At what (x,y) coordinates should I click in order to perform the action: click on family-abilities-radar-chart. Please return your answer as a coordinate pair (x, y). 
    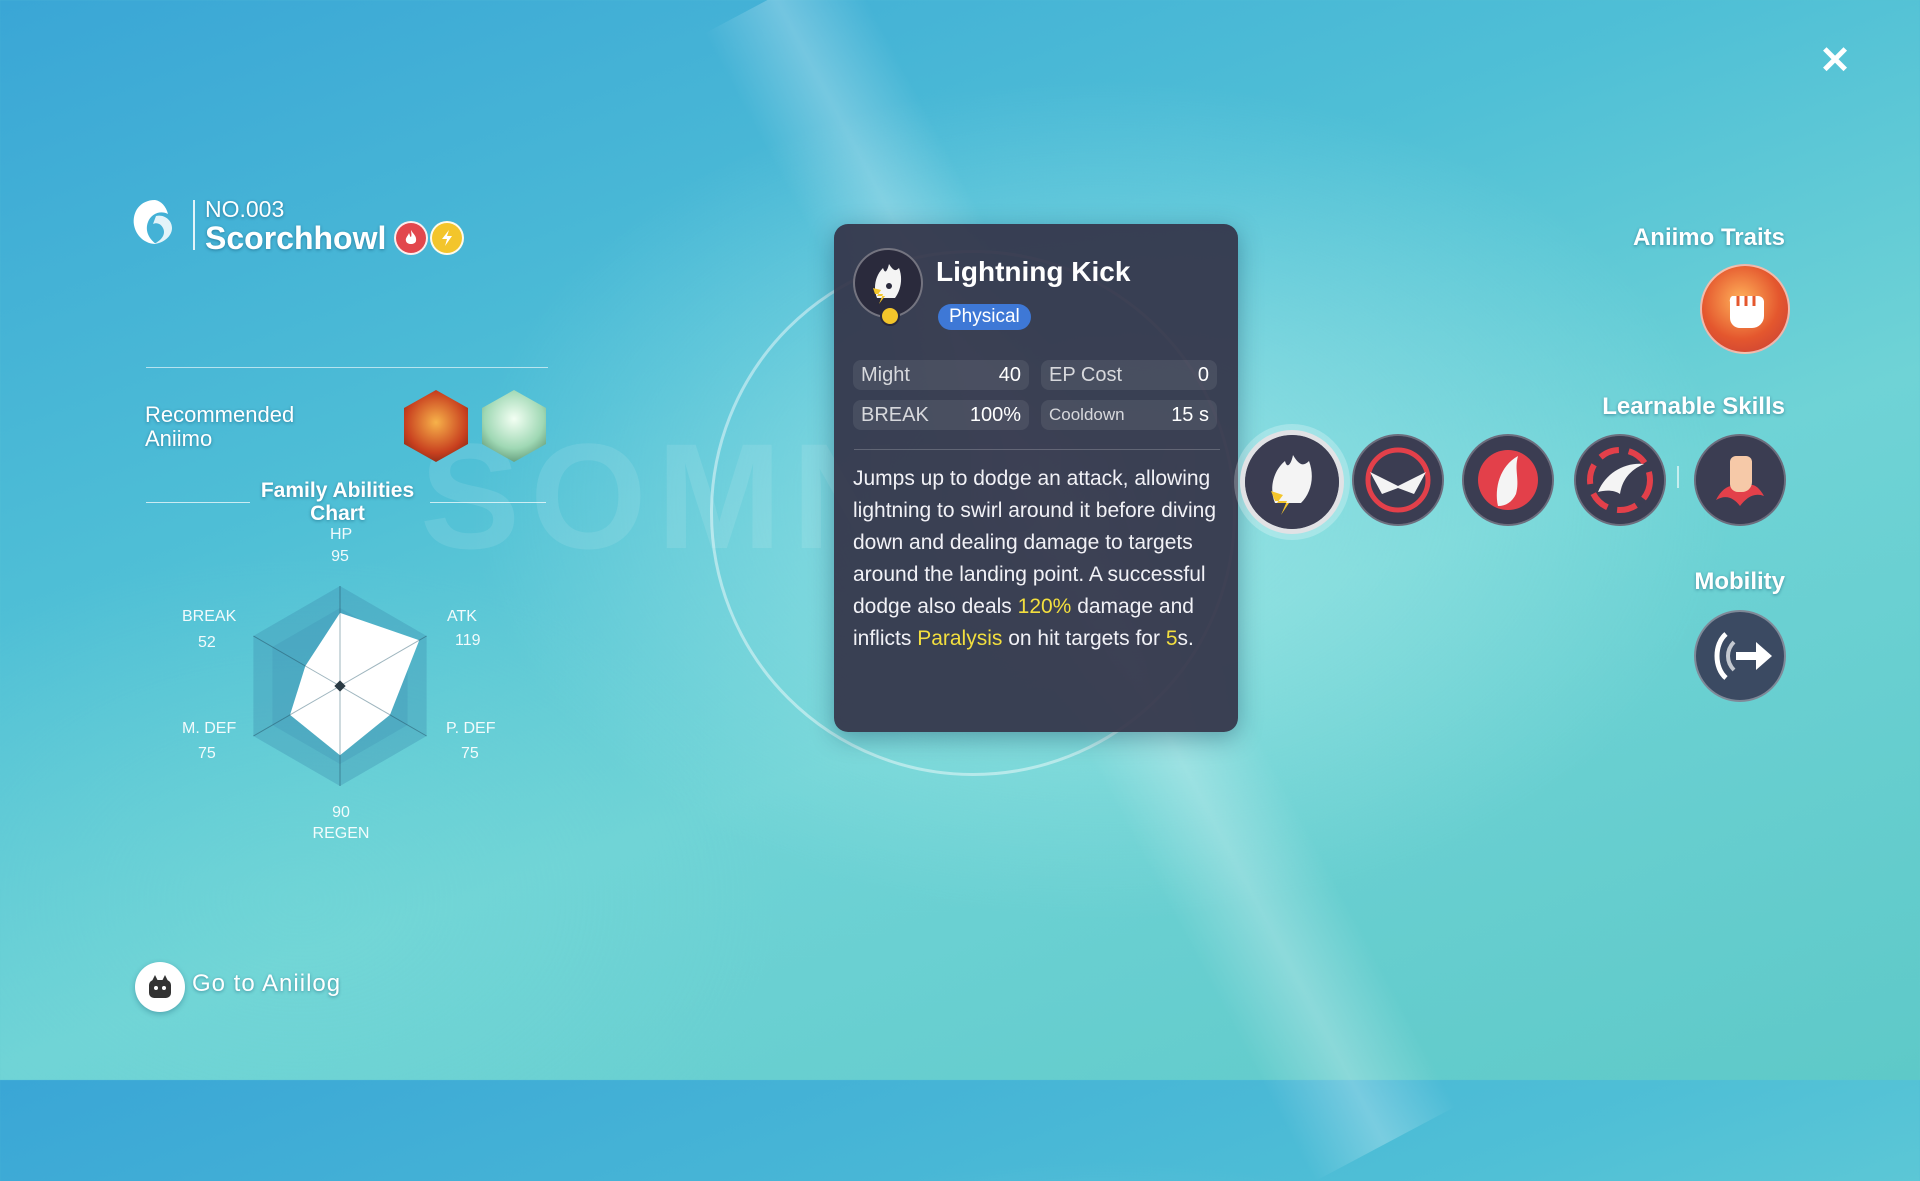
    Looking at the image, I should click on (340, 686).